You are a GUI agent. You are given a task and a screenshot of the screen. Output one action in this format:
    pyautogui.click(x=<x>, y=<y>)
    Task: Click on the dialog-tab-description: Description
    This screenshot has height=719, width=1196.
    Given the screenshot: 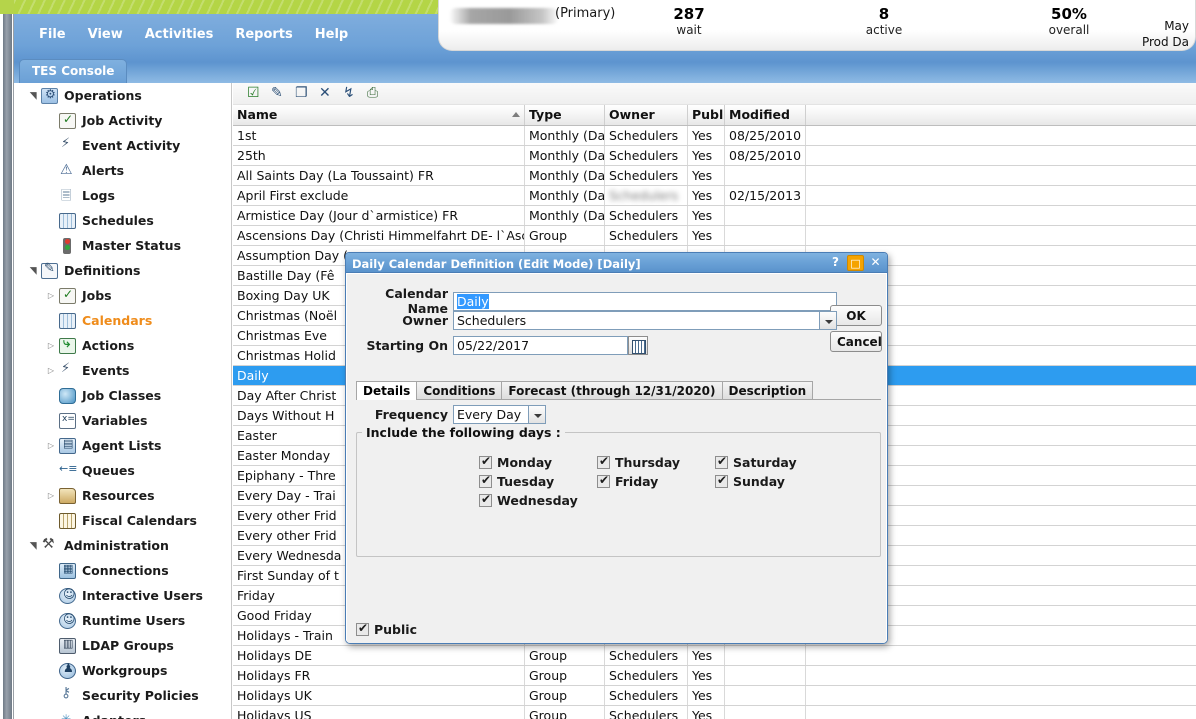 What is the action you would take?
    pyautogui.click(x=767, y=390)
    